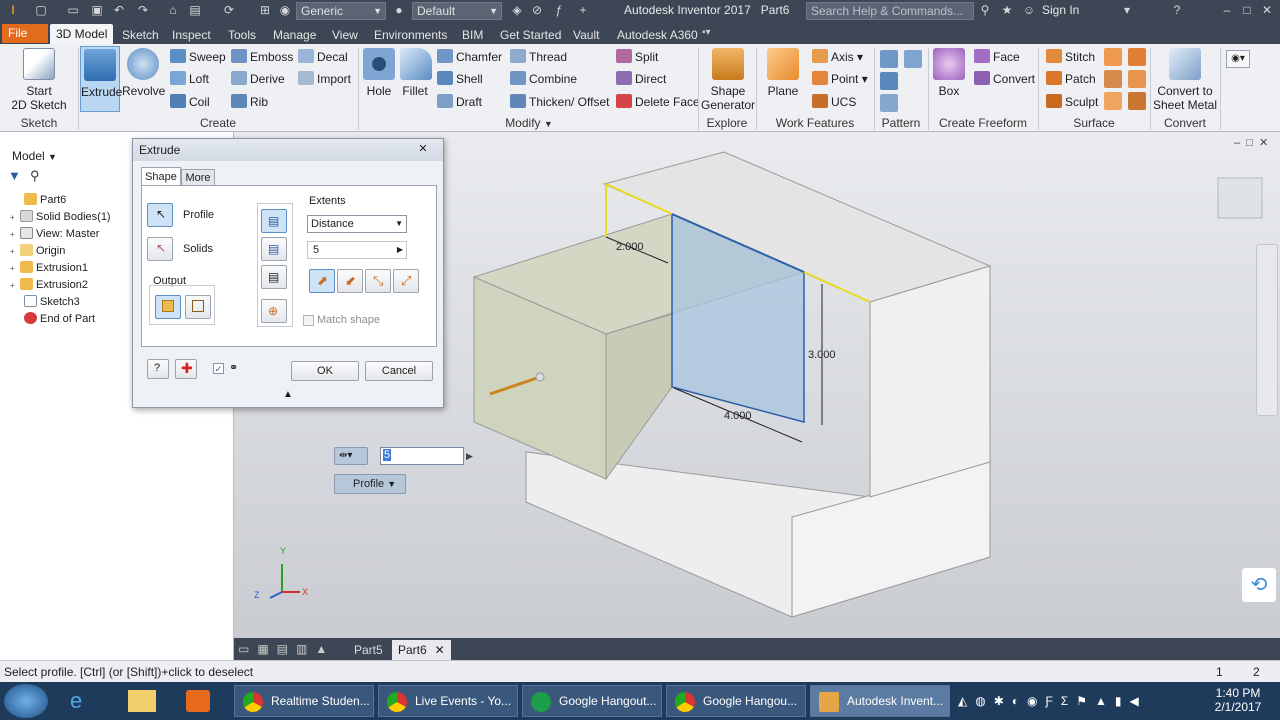  I want to click on thicken-offset-button: Thicken/ Offset, so click(559, 102).